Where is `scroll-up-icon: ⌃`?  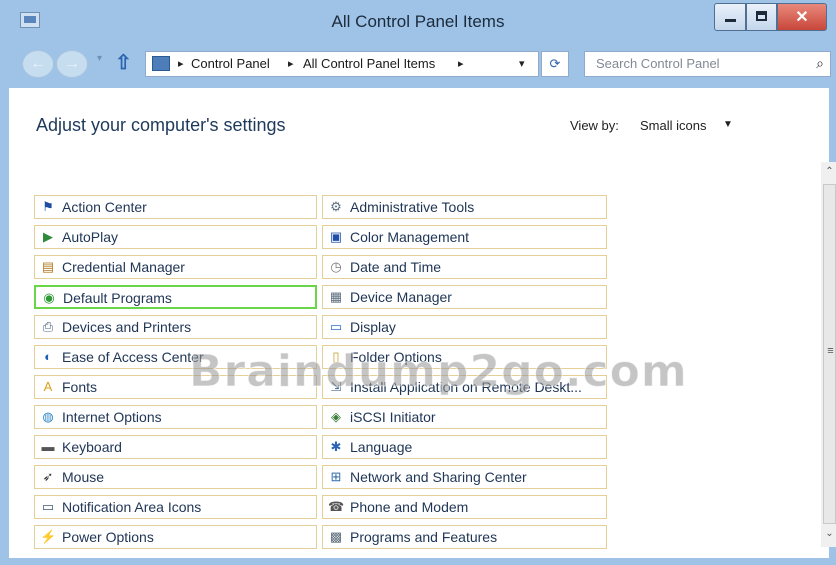 scroll-up-icon: ⌃ is located at coordinates (828, 171).